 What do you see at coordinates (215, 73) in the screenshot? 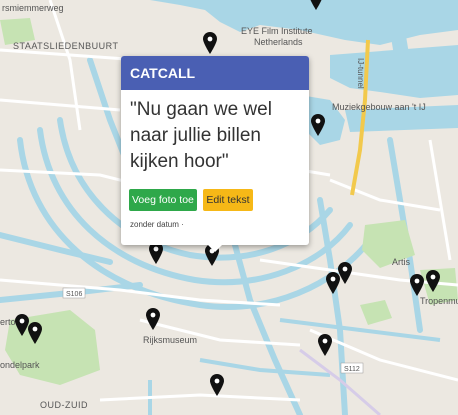
I see `popup-title: CATCALL` at bounding box center [215, 73].